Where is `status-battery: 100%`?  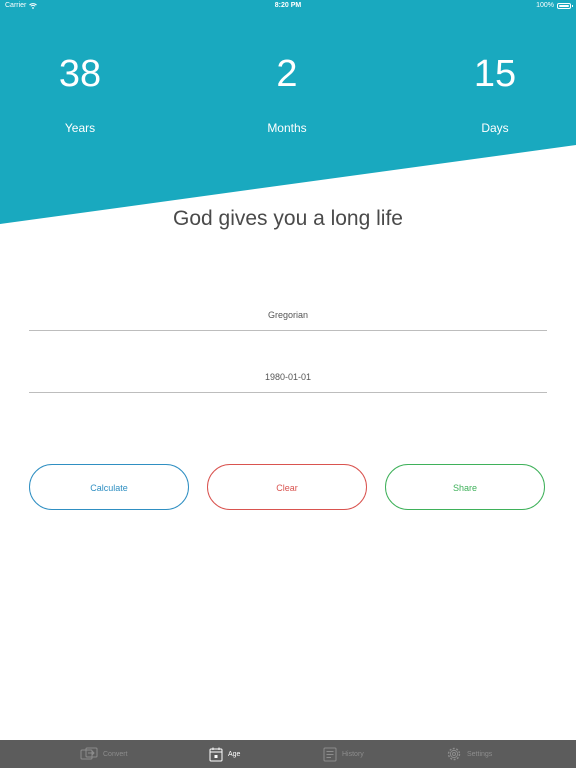
status-battery: 100% is located at coordinates (554, 5).